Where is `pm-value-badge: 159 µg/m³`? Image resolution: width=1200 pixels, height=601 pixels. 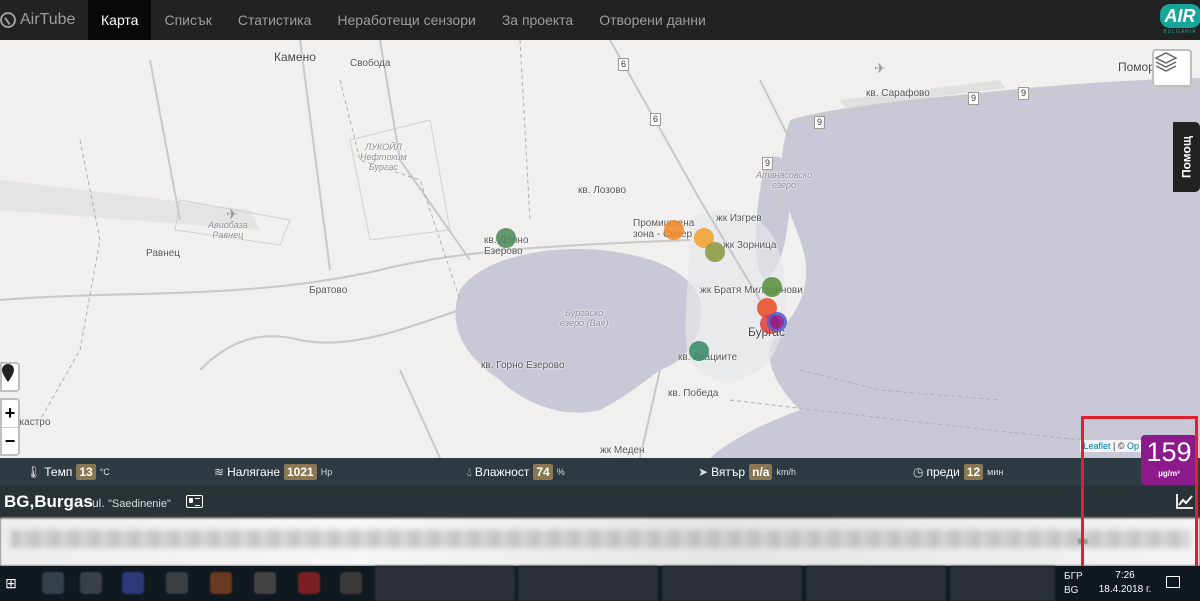 pm-value-badge: 159 µg/m³ is located at coordinates (1169, 460).